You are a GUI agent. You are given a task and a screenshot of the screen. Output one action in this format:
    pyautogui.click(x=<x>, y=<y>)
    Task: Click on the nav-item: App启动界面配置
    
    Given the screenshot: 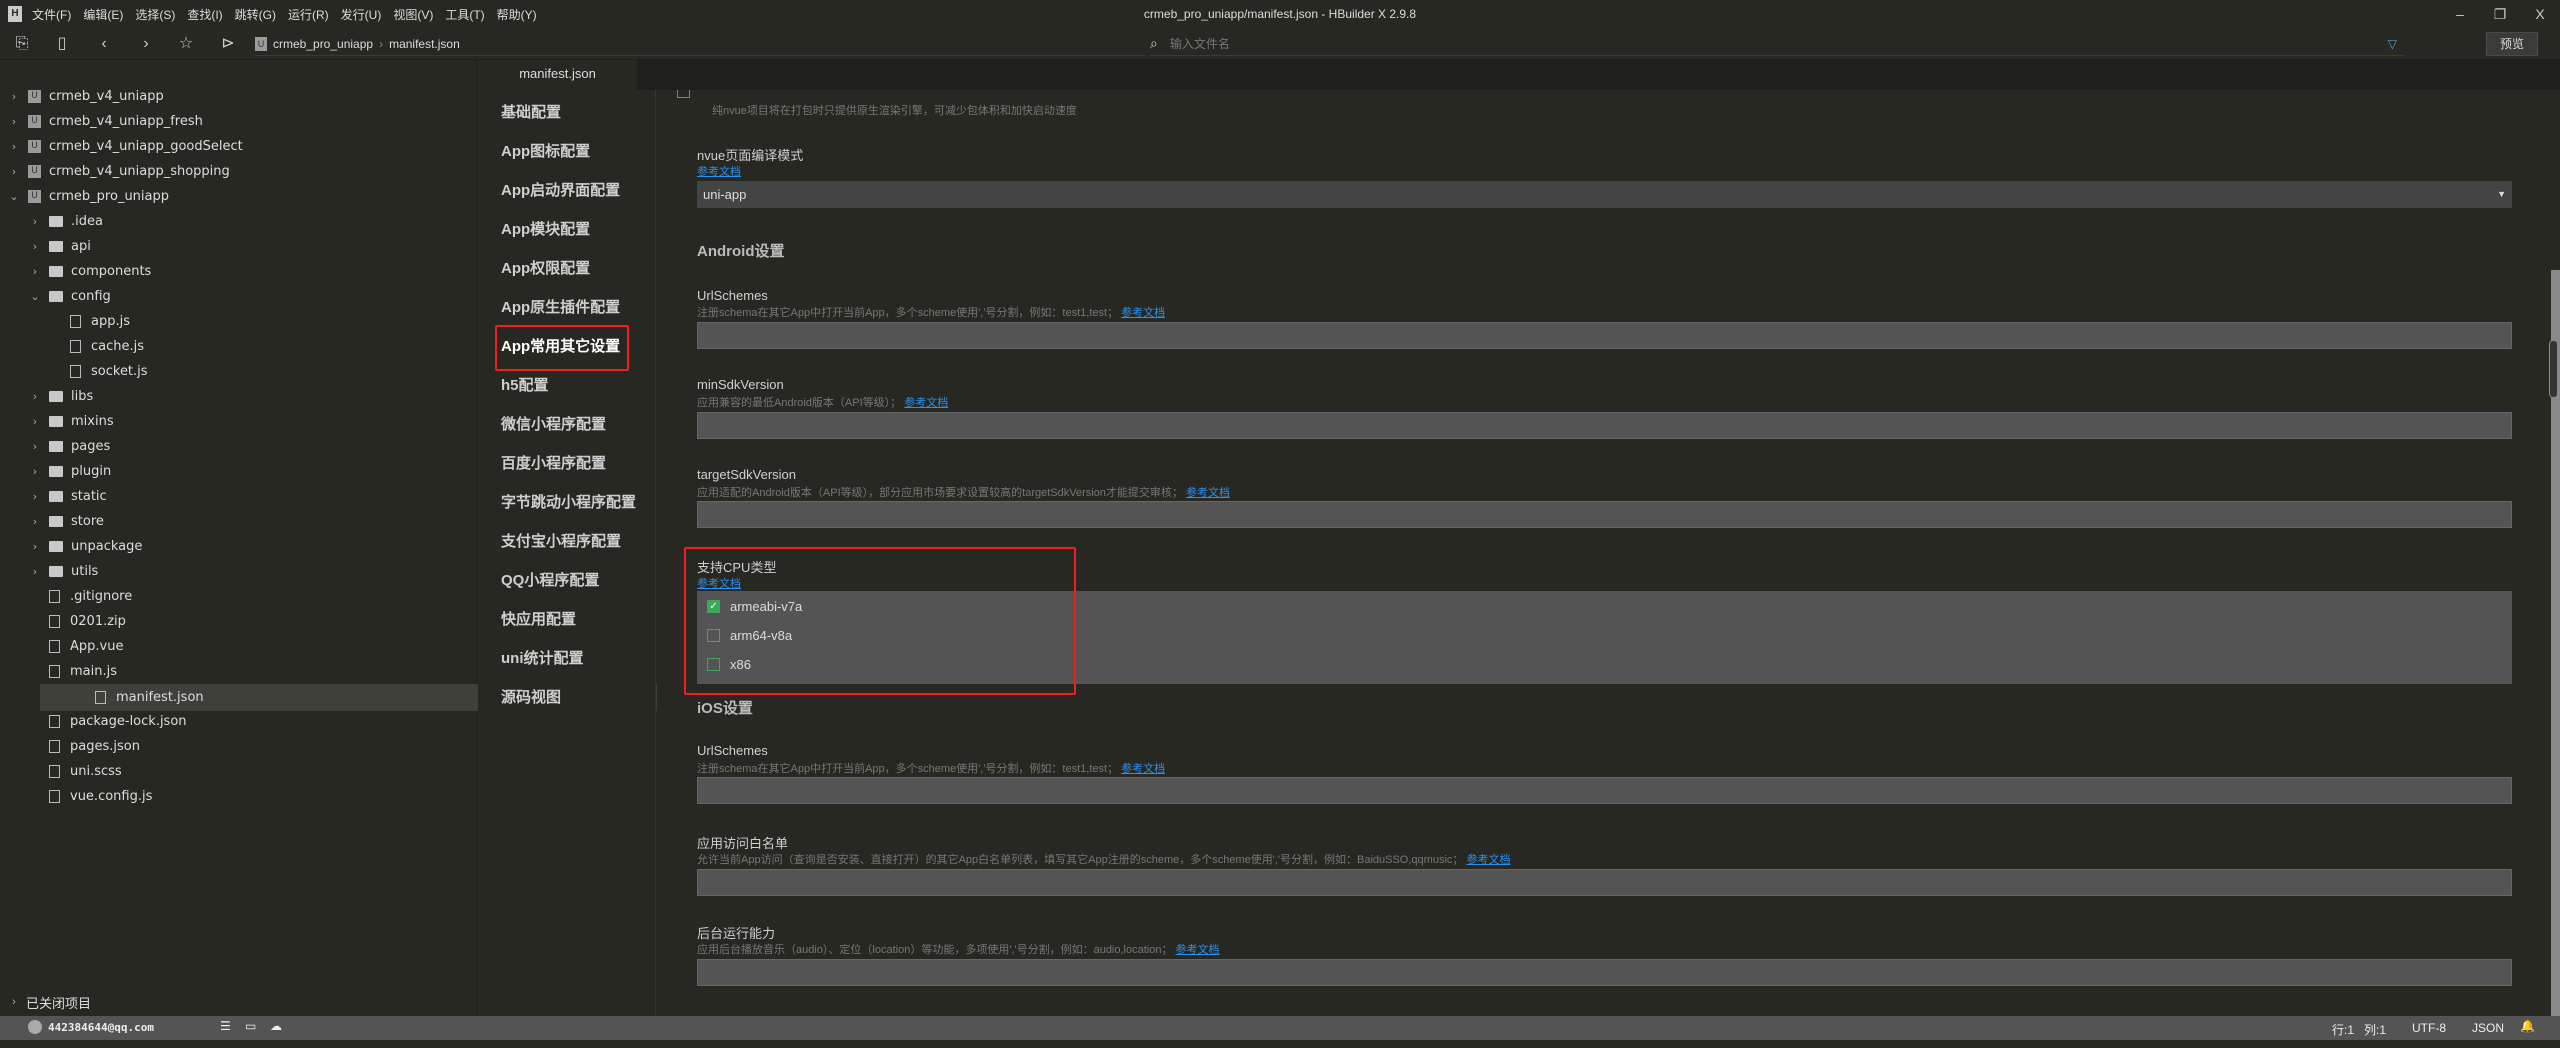 What is the action you would take?
    pyautogui.click(x=560, y=191)
    